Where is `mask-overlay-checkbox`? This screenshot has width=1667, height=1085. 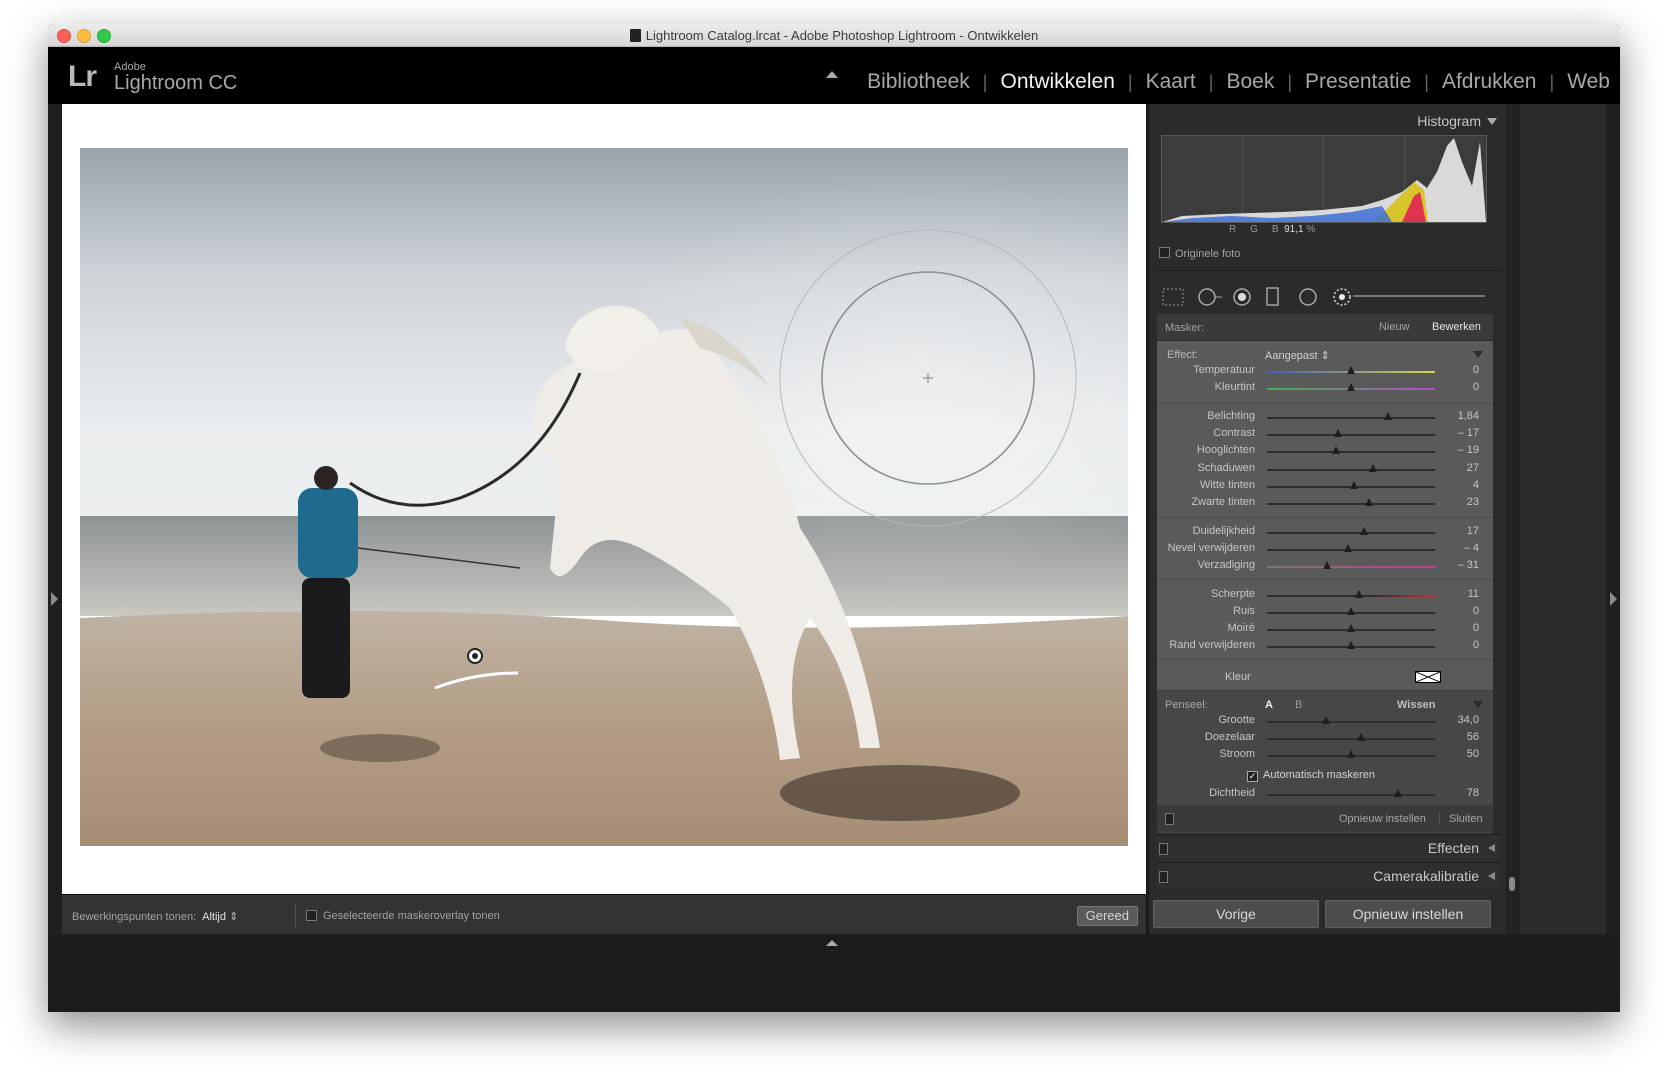
mask-overlay-checkbox is located at coordinates (311, 915).